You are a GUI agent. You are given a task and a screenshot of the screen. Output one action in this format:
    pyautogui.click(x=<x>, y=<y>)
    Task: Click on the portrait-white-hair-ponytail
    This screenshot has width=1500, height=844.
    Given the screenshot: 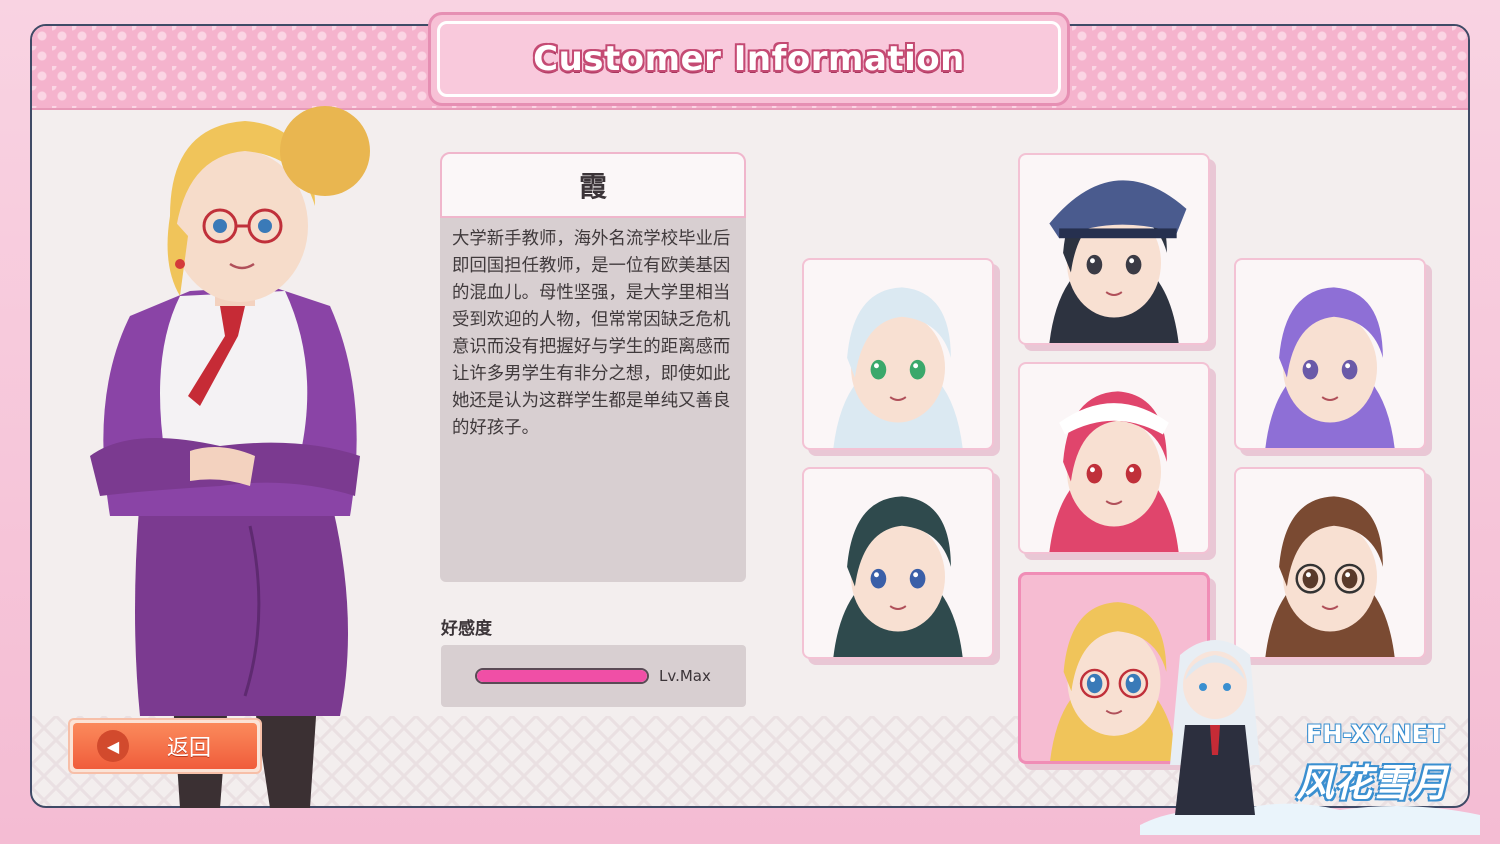 What is the action you would take?
    pyautogui.click(x=898, y=354)
    